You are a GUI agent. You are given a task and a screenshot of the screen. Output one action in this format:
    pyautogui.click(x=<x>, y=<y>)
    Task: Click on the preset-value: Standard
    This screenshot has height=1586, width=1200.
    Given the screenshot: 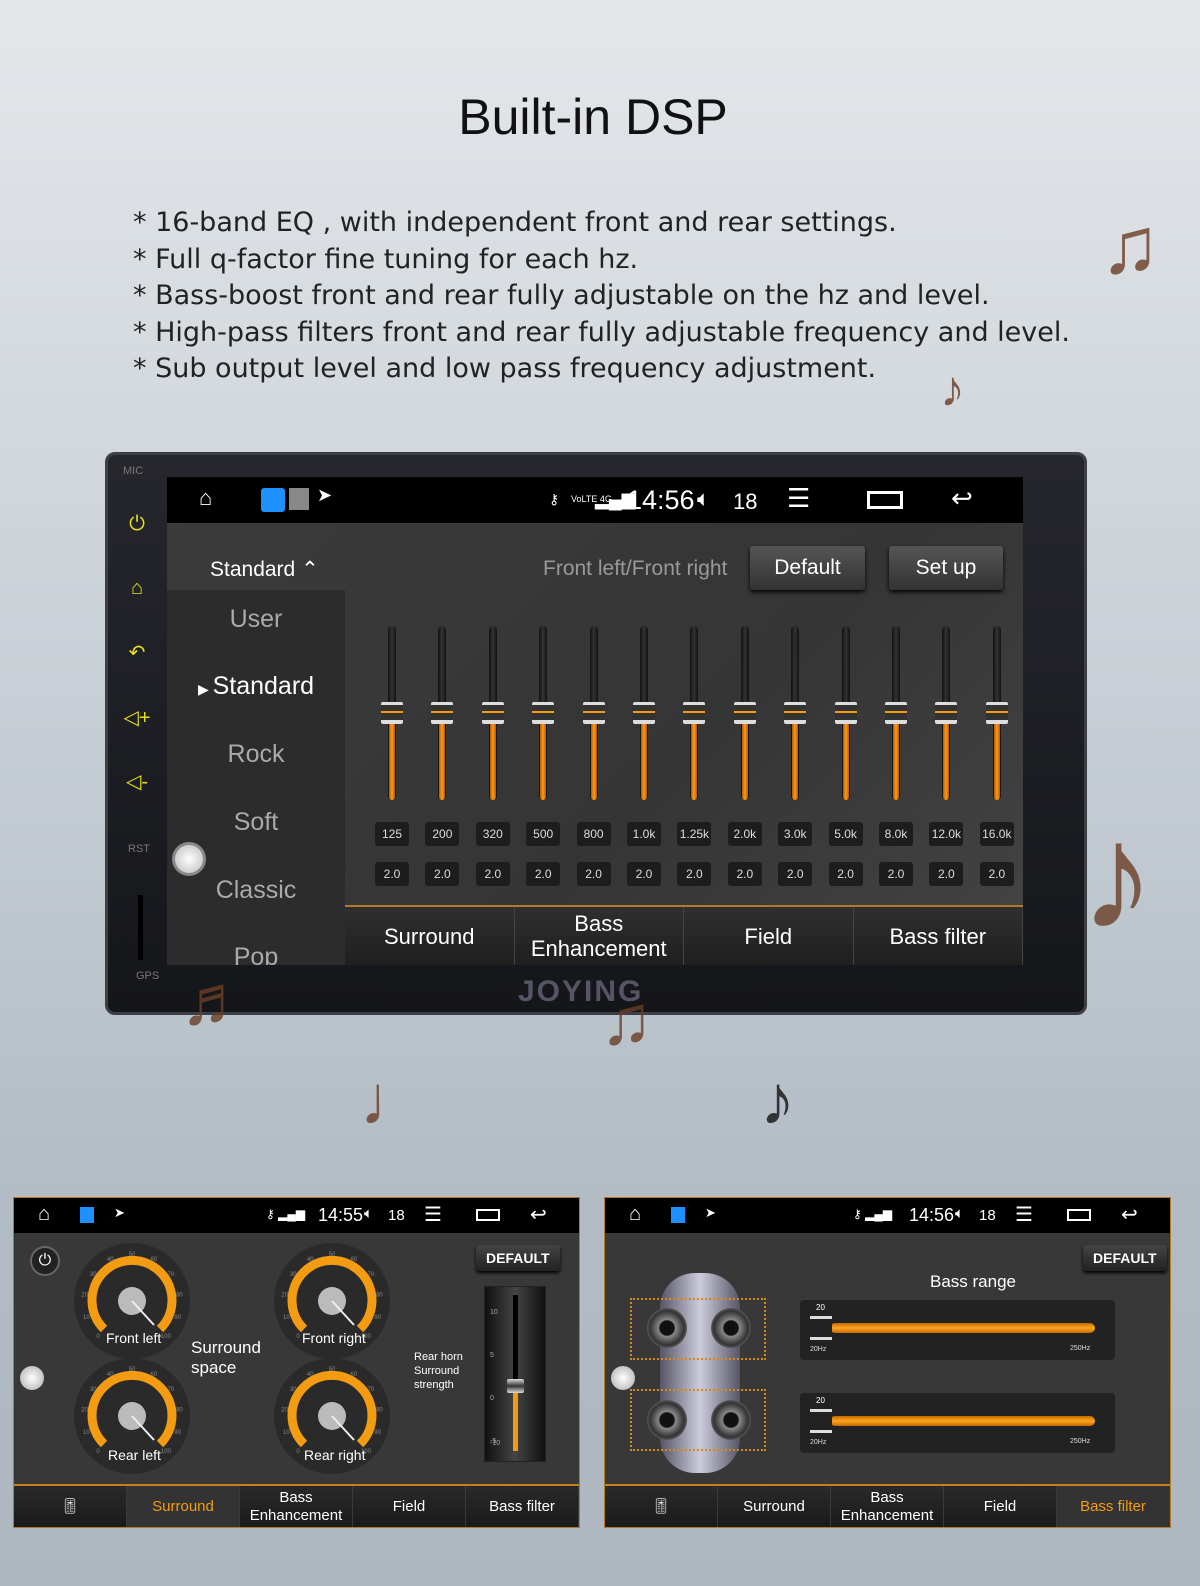 What is the action you would take?
    pyautogui.click(x=253, y=569)
    